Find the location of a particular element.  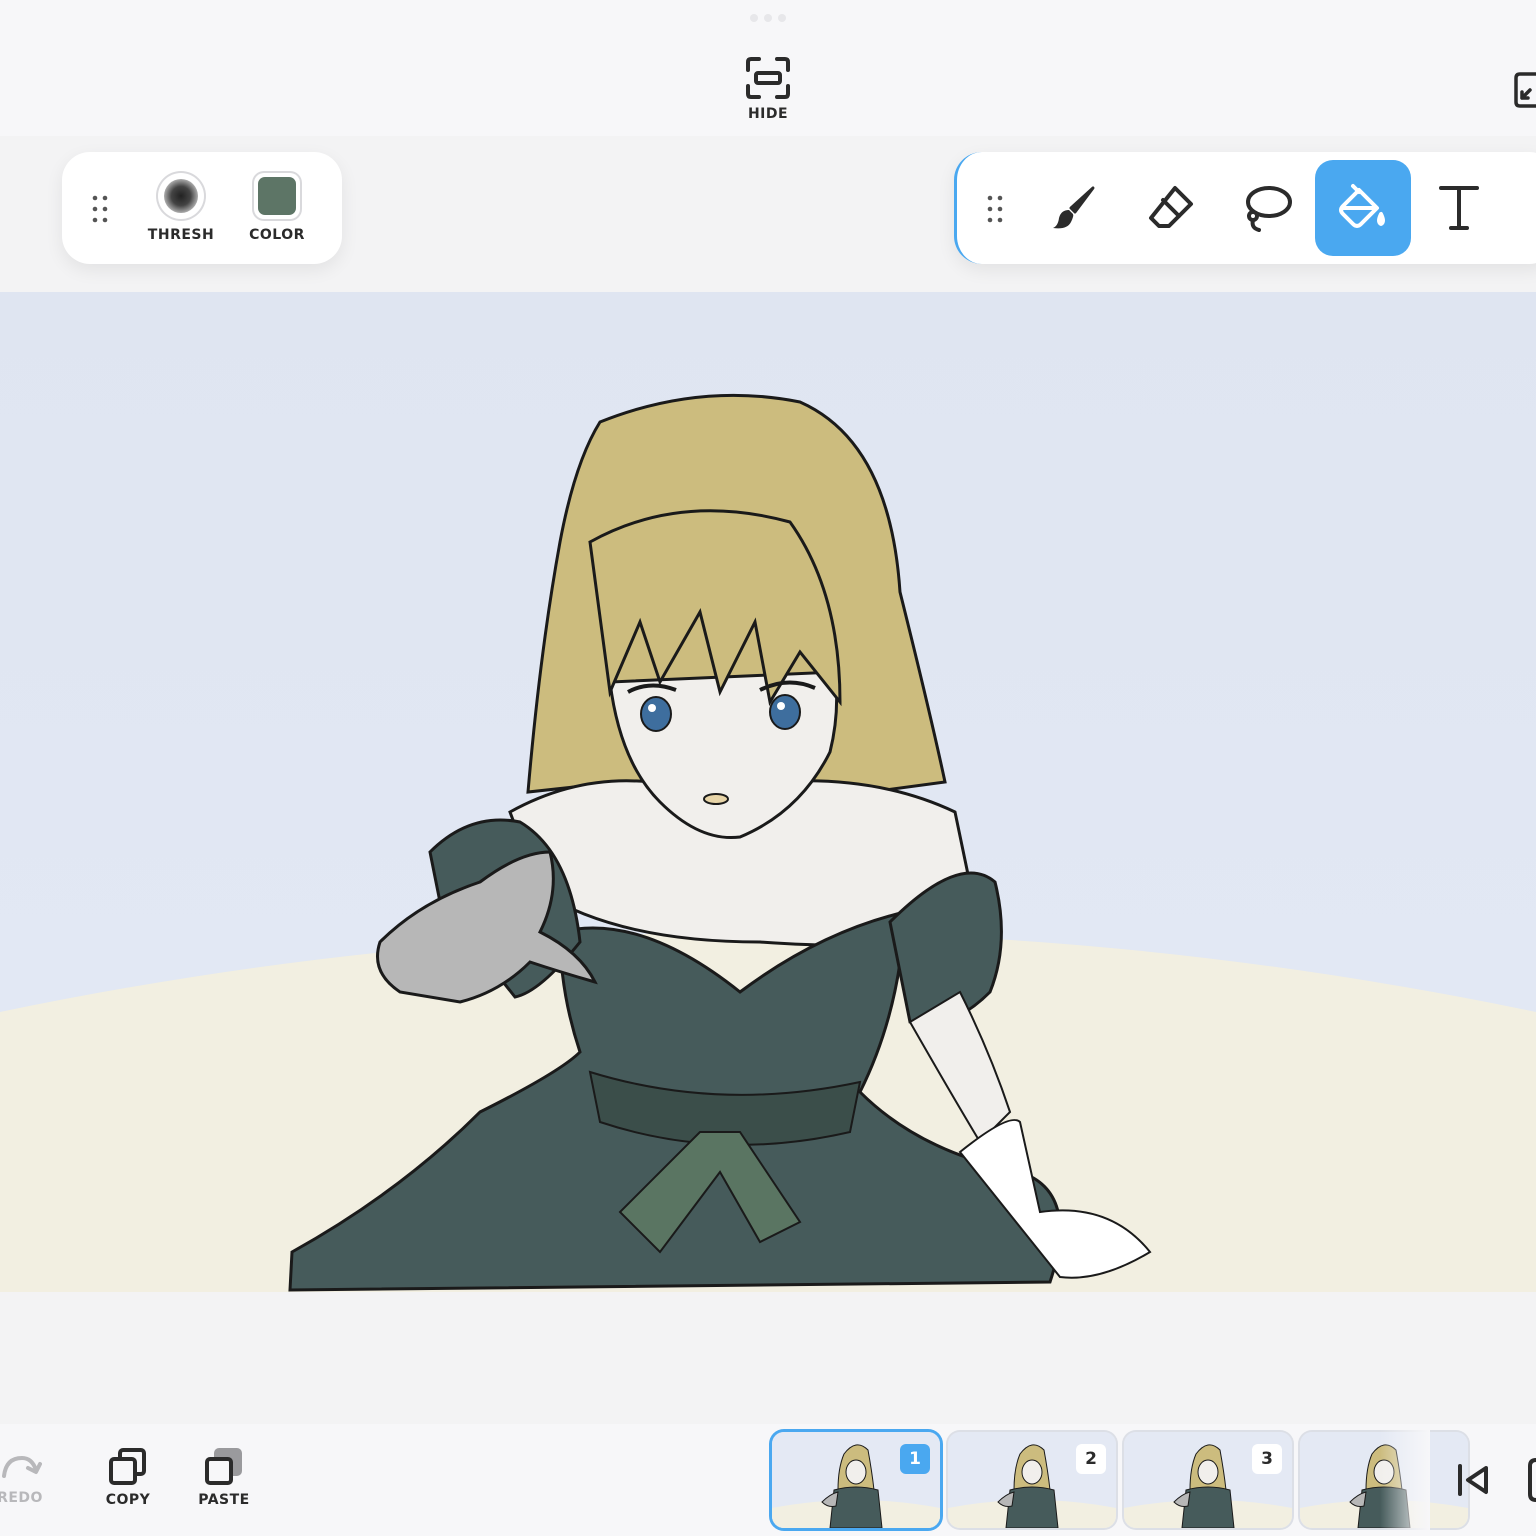

eraser-icon is located at coordinates (1171, 207).